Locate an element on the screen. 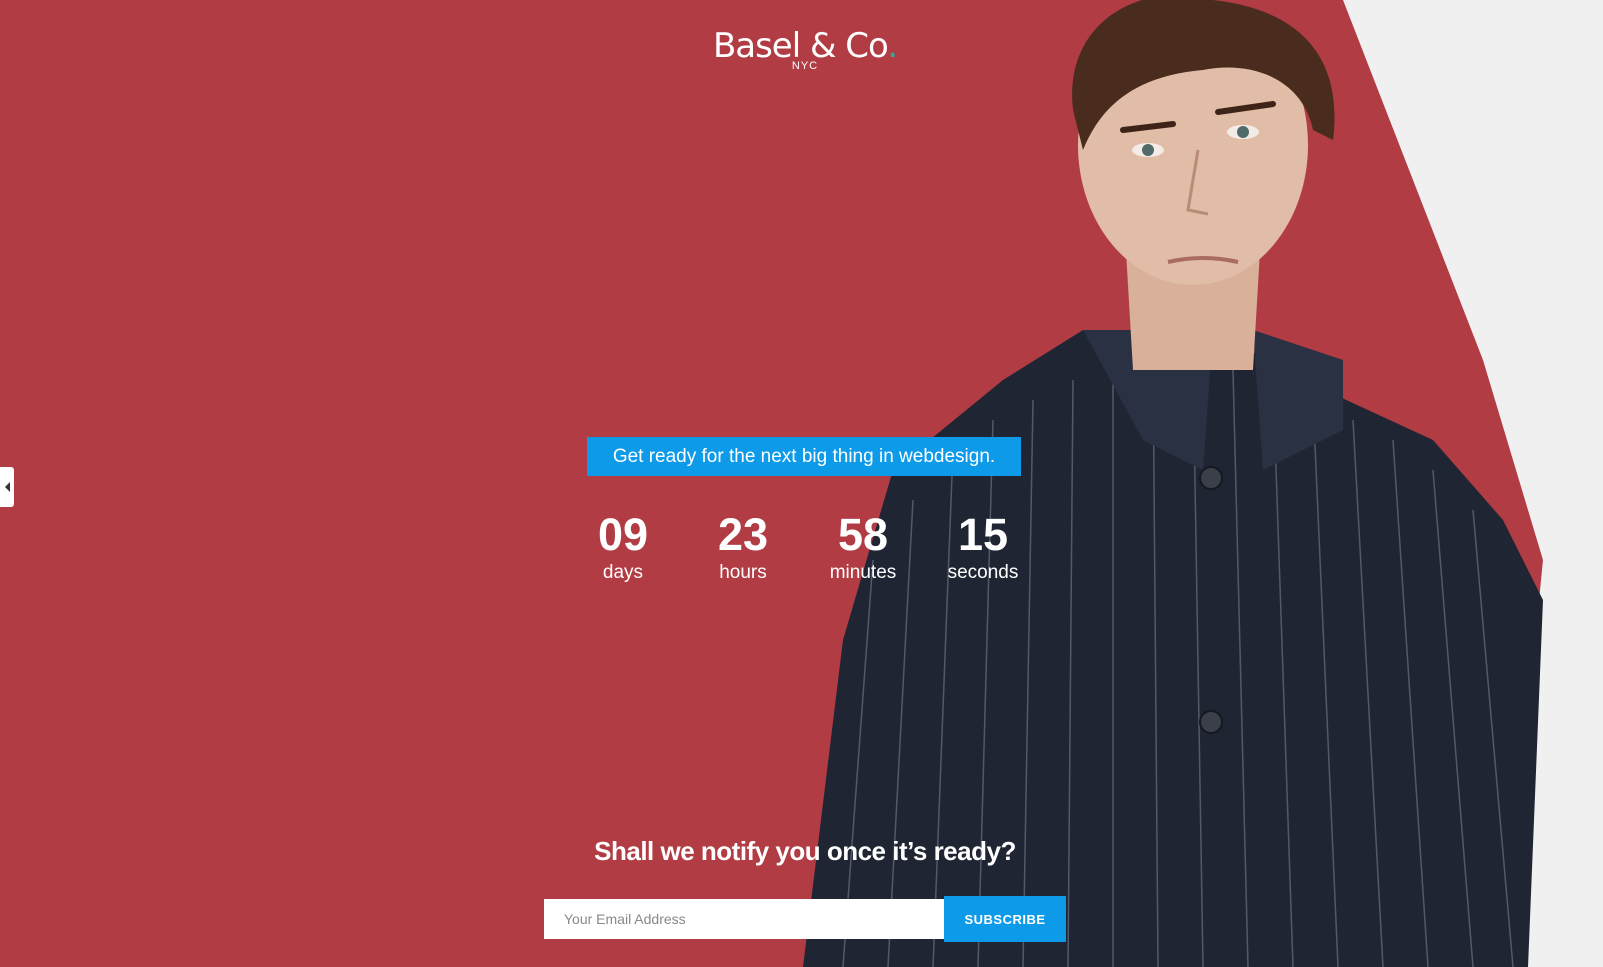 The height and width of the screenshot is (967, 1603). caret-left-icon is located at coordinates (7, 487).